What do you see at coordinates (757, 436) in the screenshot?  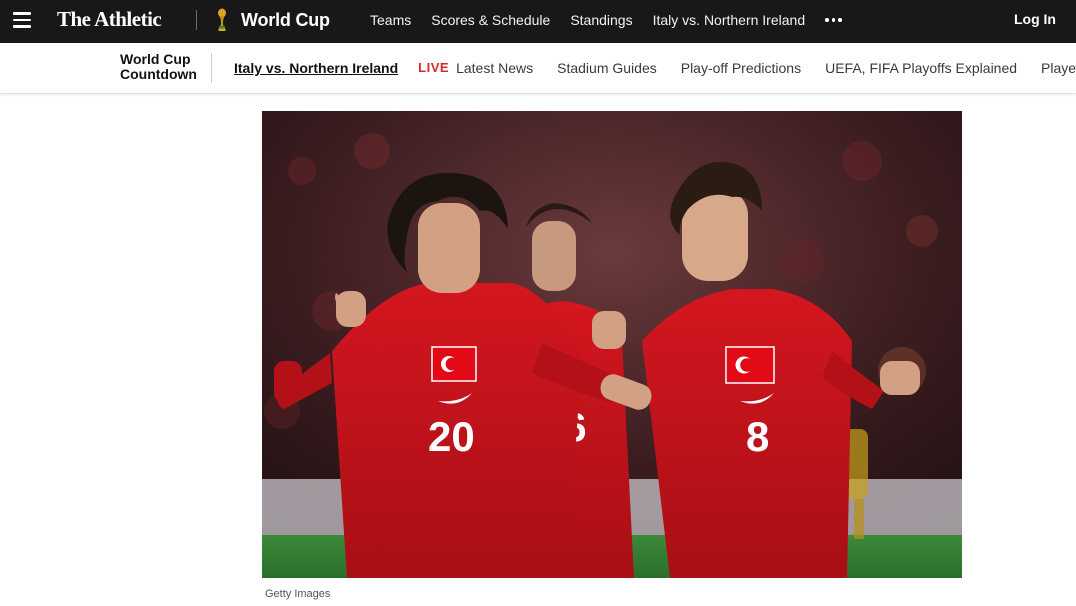 I see `jersey-number-8: 8` at bounding box center [757, 436].